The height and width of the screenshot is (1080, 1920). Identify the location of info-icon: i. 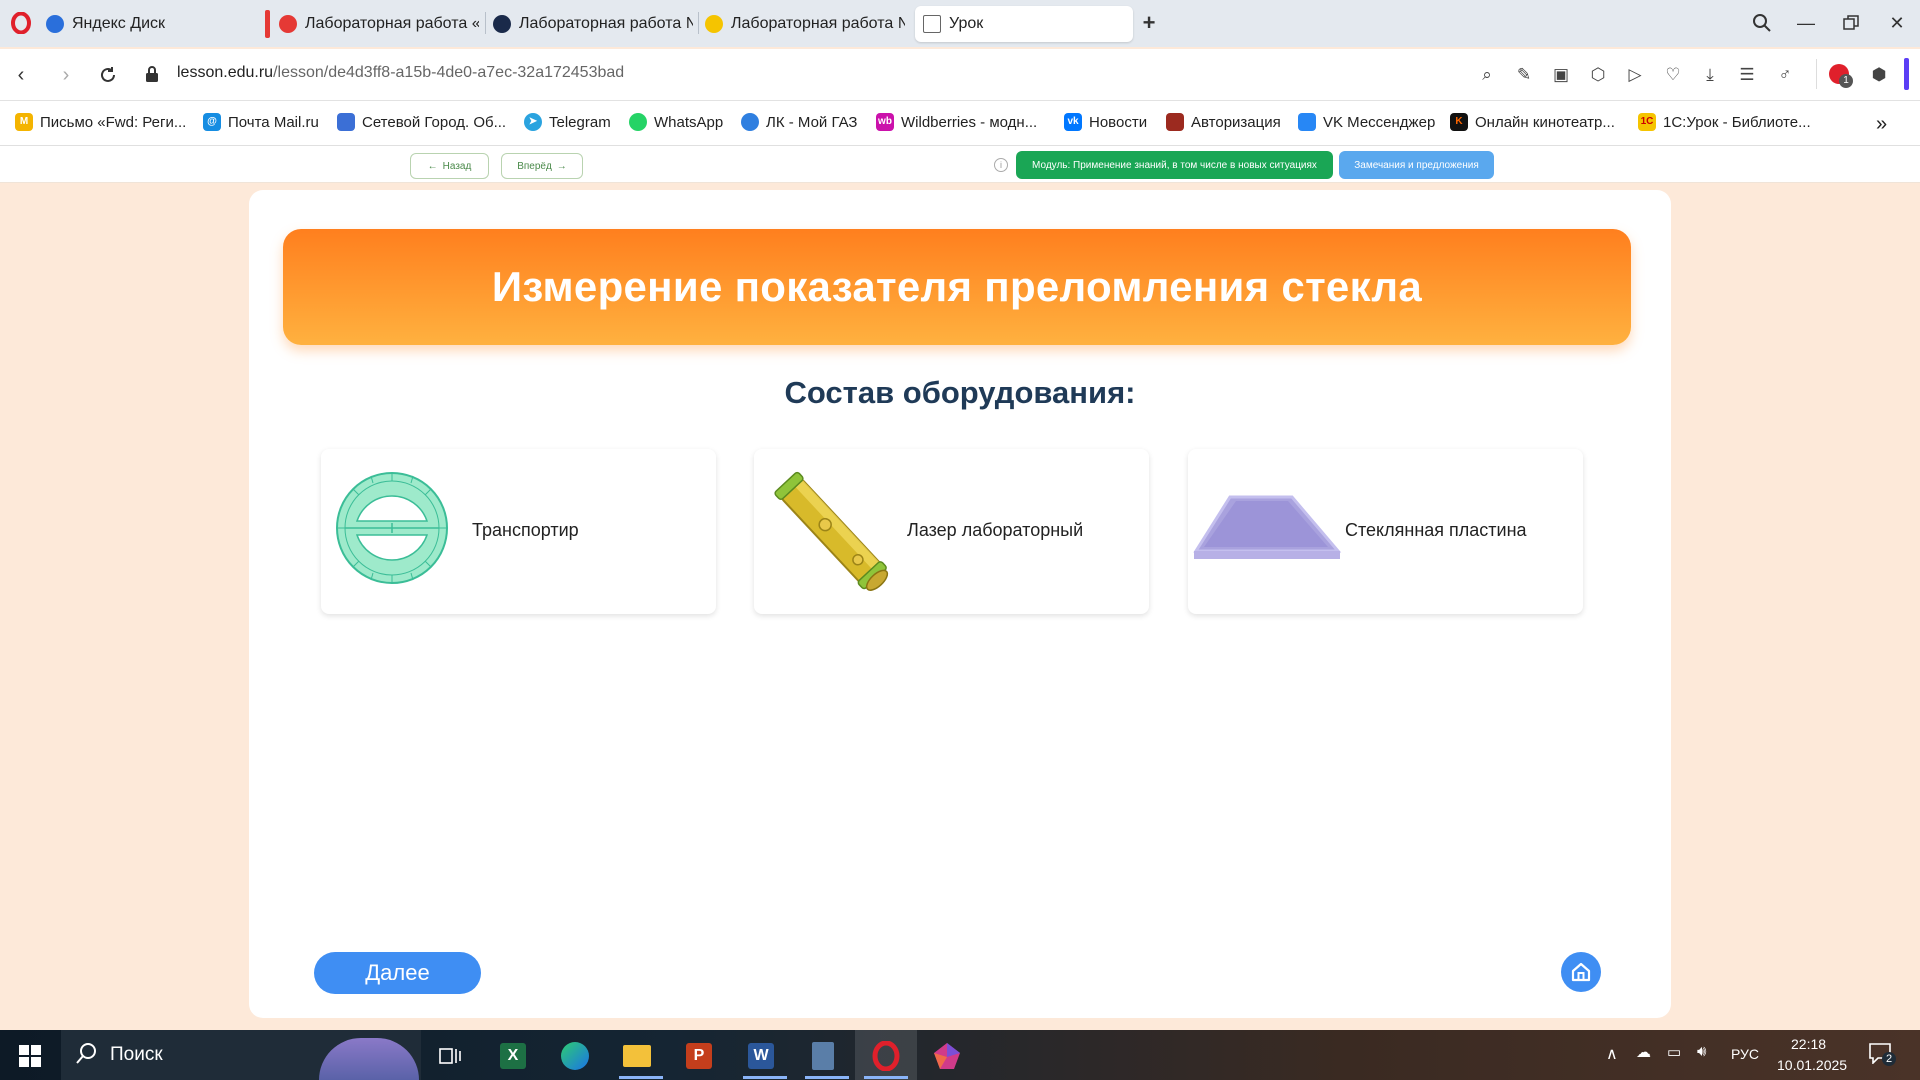
(1001, 165).